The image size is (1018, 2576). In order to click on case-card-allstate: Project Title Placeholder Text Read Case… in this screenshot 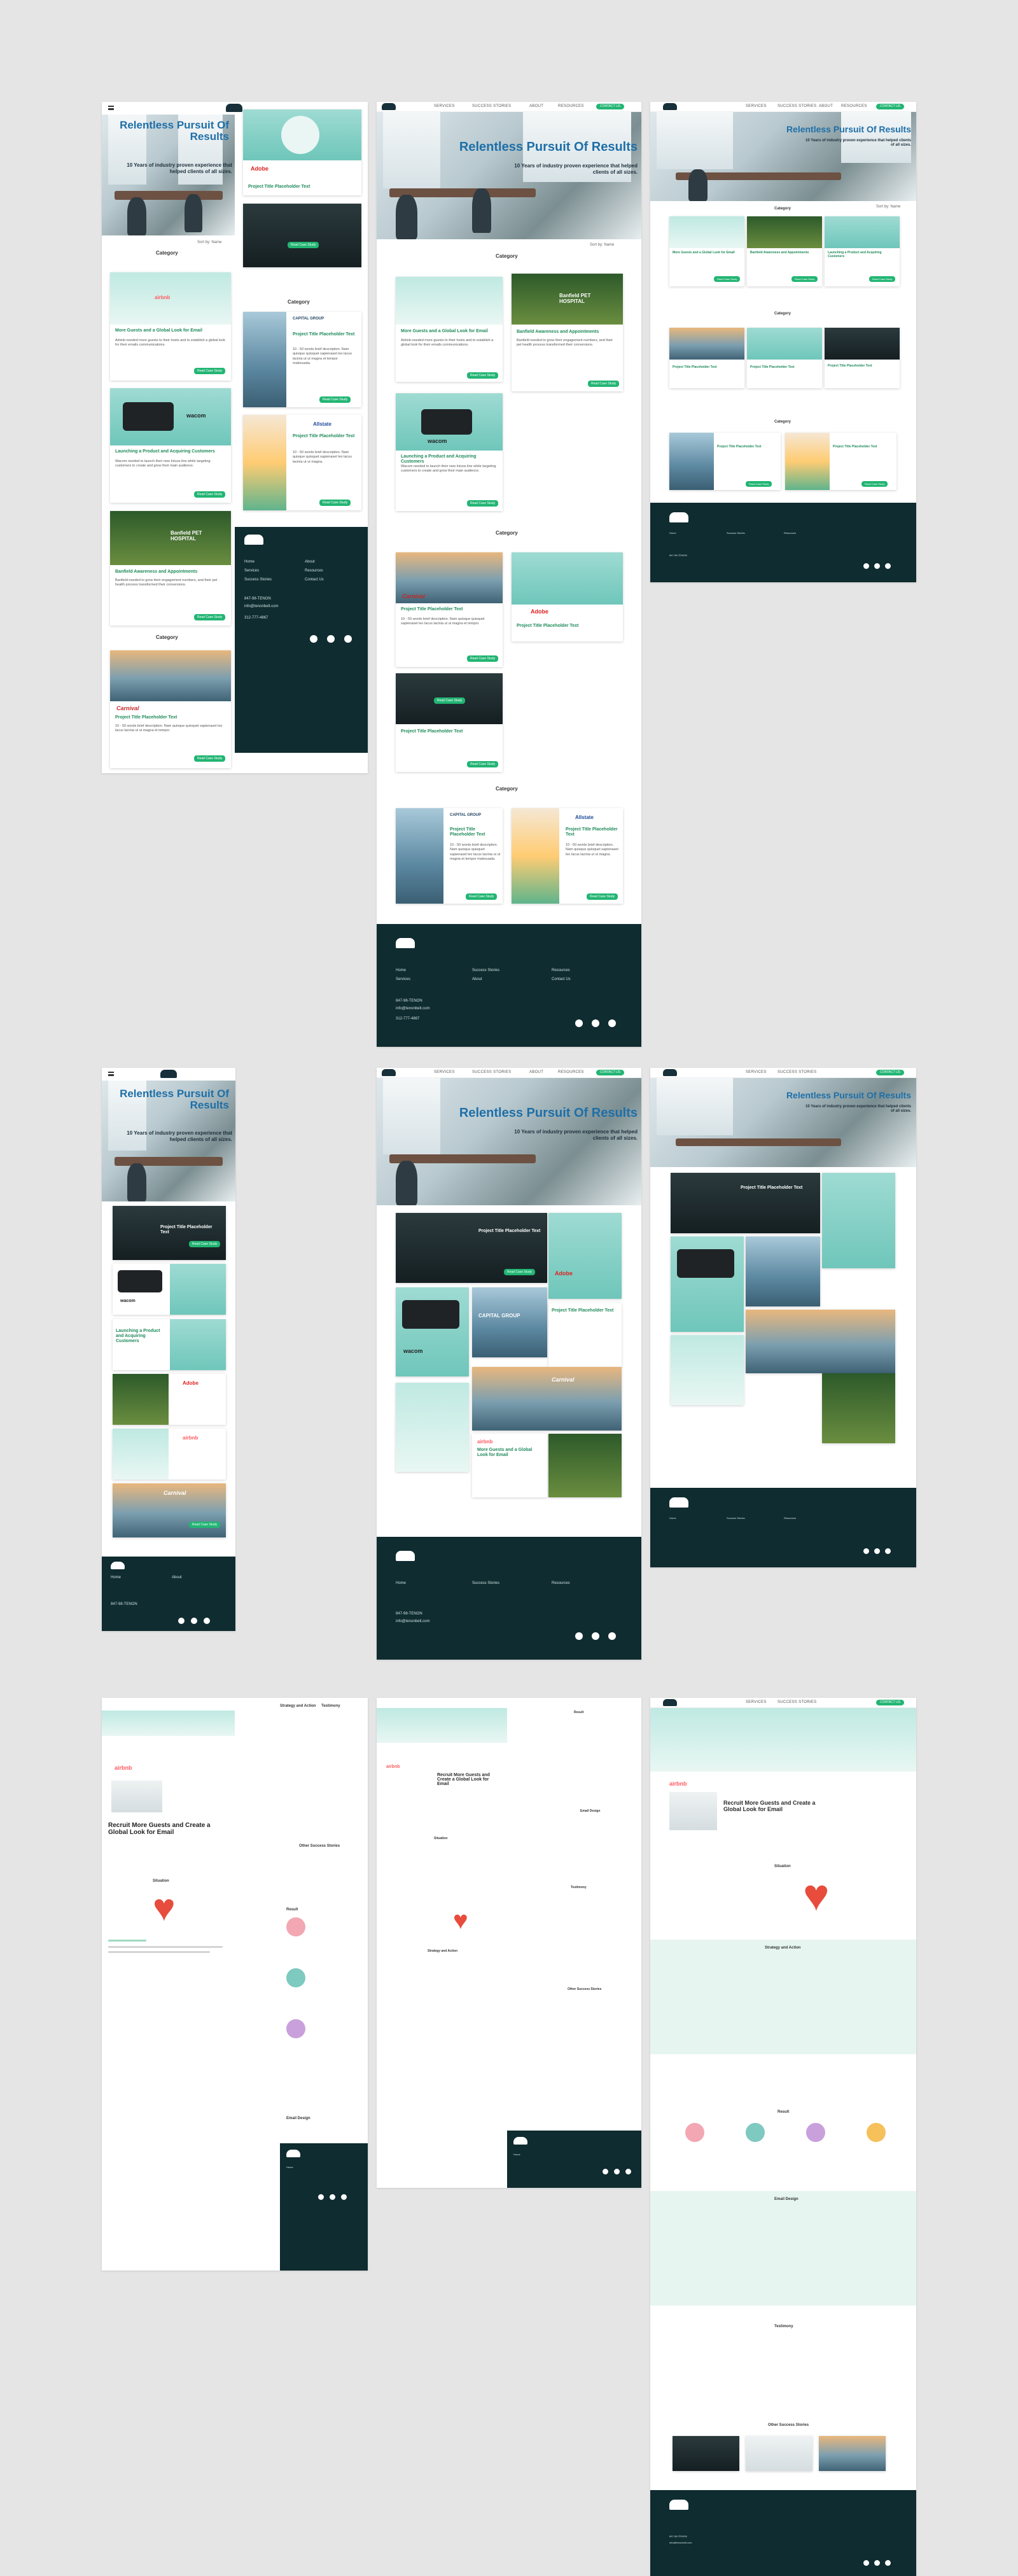, I will do `click(840, 461)`.